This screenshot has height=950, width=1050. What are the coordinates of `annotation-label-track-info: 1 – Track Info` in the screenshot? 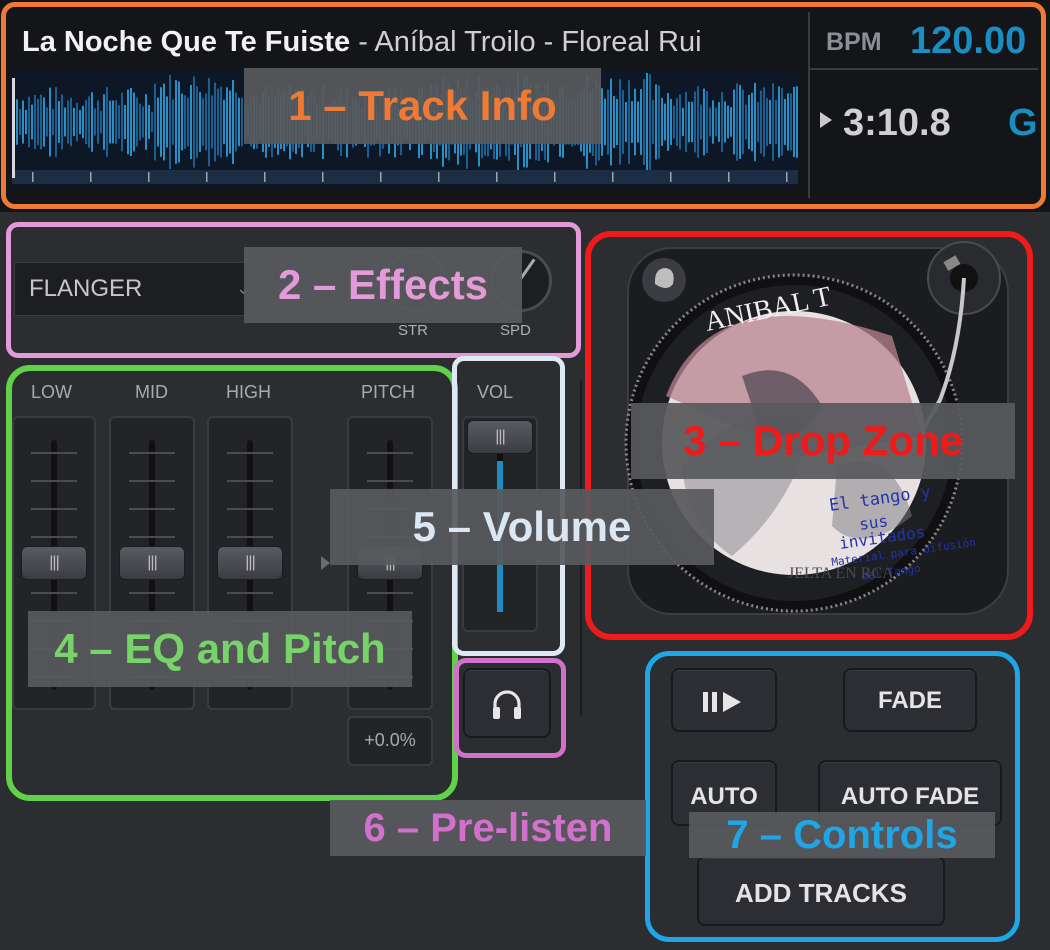 It's located at (422, 106).